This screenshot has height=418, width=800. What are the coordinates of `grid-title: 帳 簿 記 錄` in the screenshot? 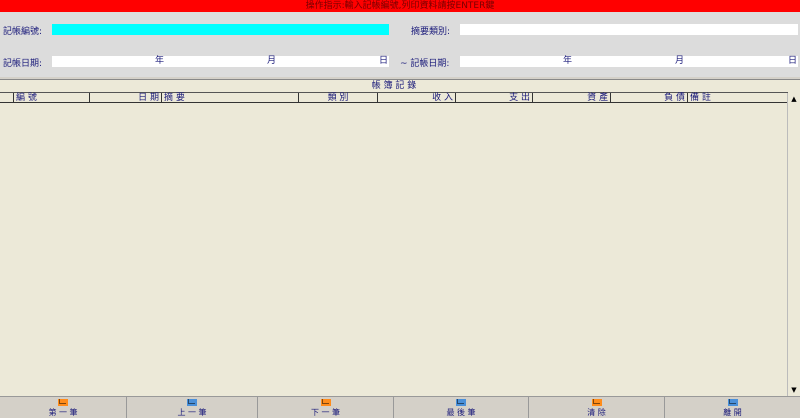 It's located at (394, 86).